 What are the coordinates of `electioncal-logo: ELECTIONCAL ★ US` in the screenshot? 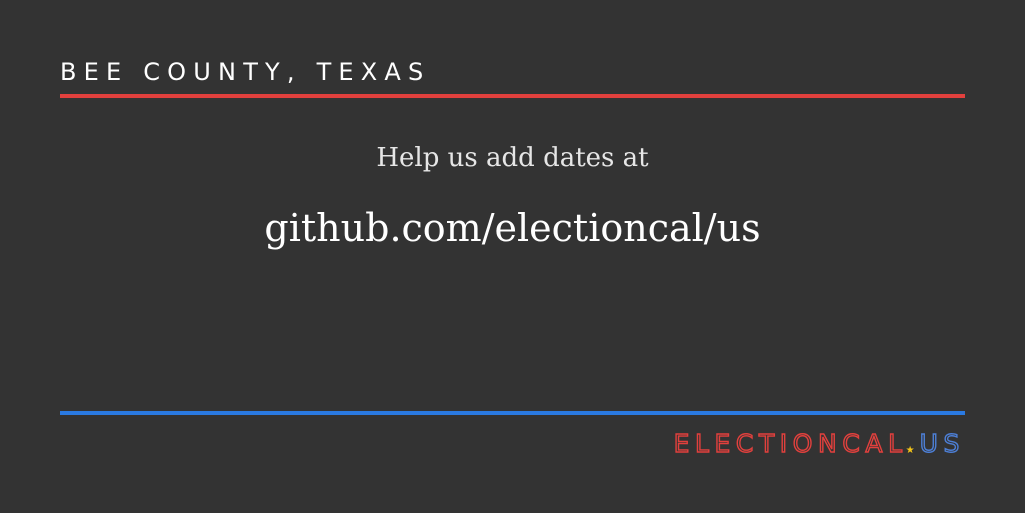 It's located at (819, 443).